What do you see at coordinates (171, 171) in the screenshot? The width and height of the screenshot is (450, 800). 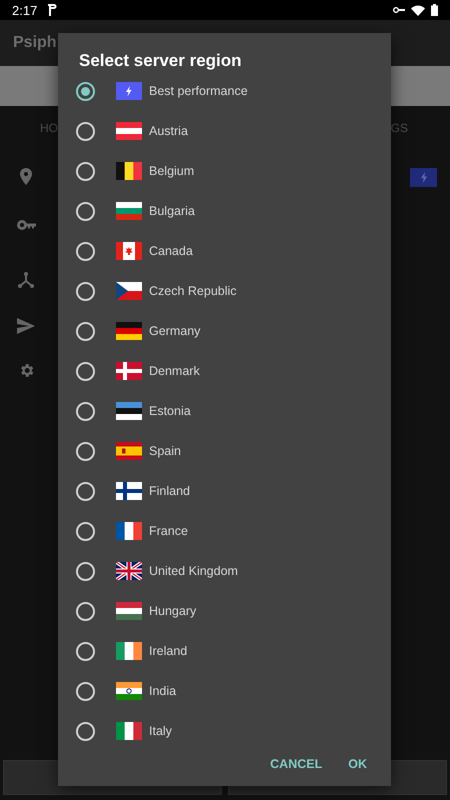 I see `region-label: Belgium` at bounding box center [171, 171].